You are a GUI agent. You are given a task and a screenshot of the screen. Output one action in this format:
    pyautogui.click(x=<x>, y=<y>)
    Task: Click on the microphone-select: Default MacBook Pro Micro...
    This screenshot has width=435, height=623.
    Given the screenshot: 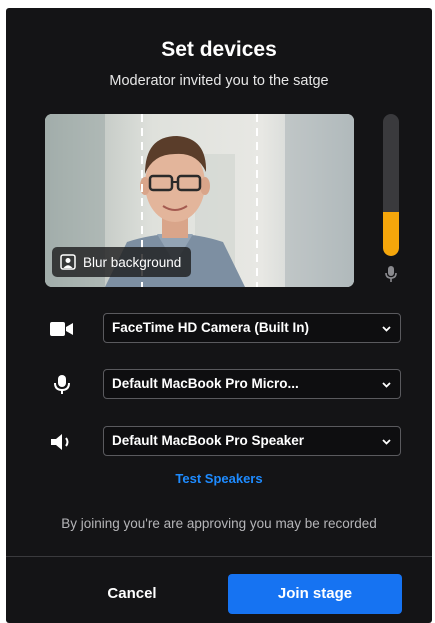 What is the action you would take?
    pyautogui.click(x=252, y=384)
    